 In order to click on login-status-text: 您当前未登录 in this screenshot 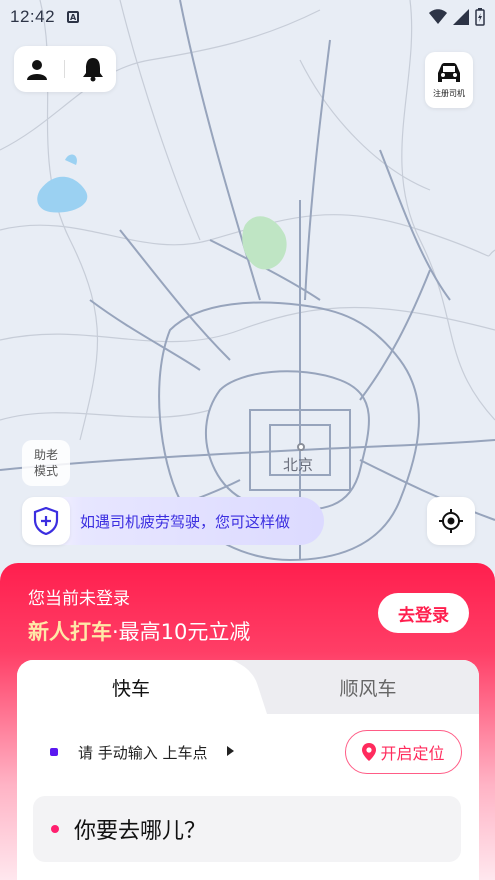, I will do `click(79, 599)`.